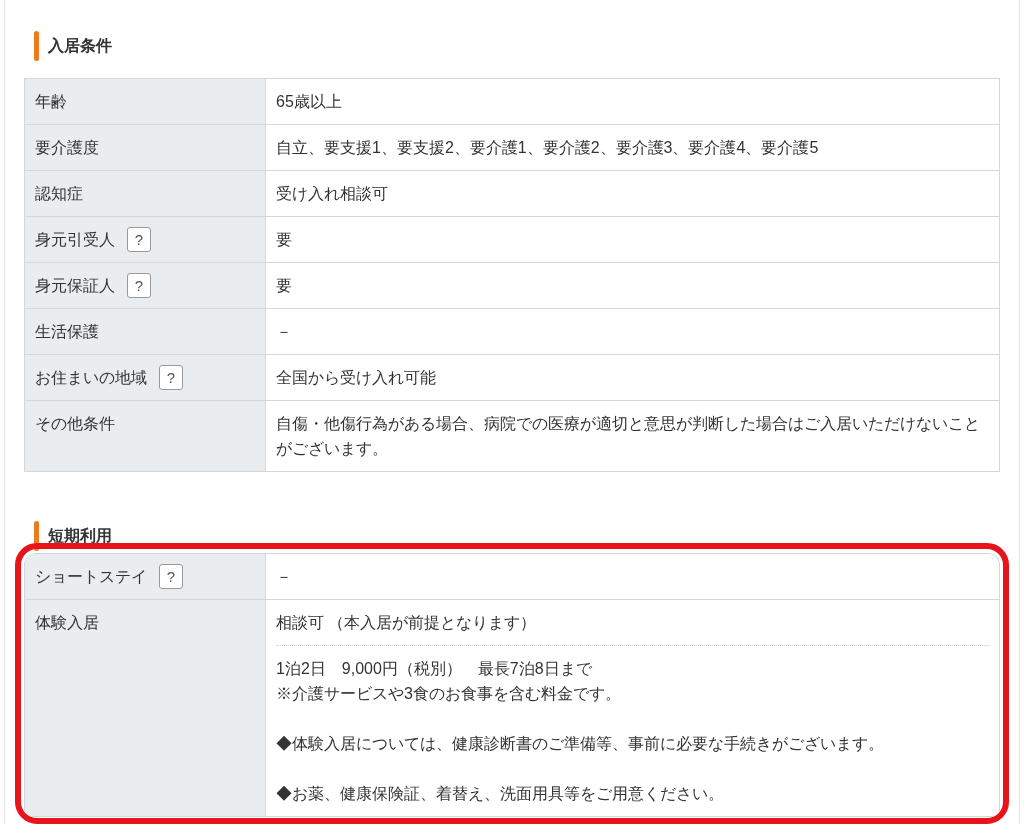  Describe the element at coordinates (75, 286) in the screenshot. I see `row-label: 身元保証人` at that location.